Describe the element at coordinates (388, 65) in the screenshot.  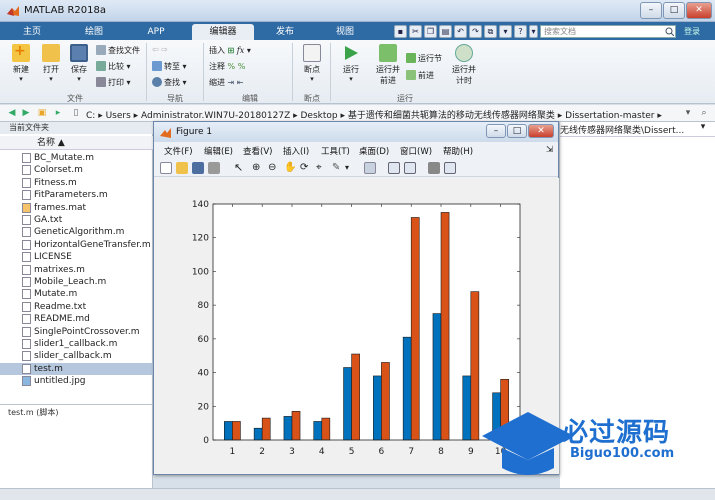
I see `run-and-advance-button: 运行并 前进` at that location.